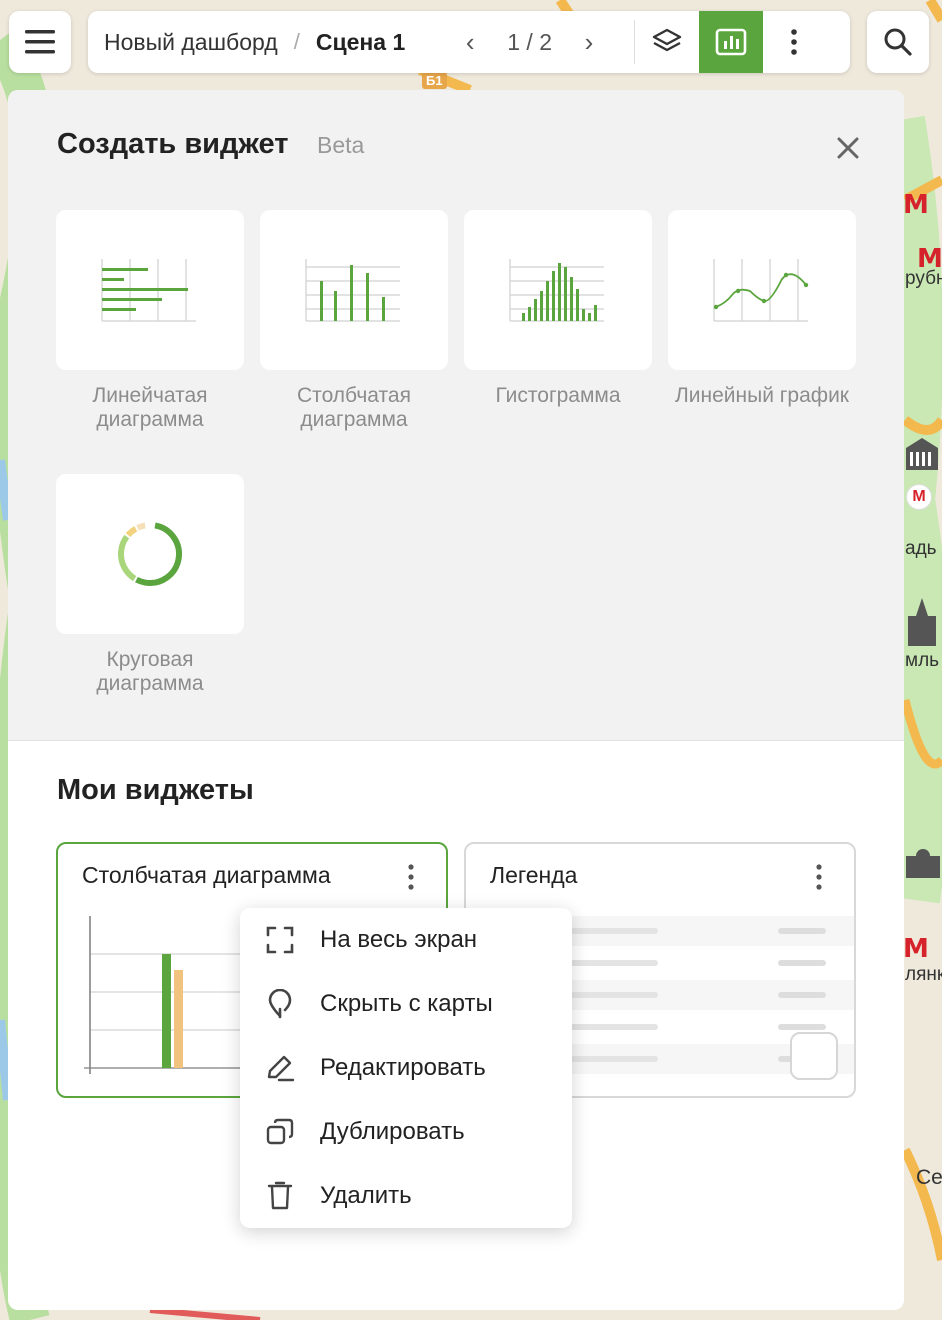 This screenshot has width=942, height=1320. I want to click on line-chart-icon, so click(761, 290).